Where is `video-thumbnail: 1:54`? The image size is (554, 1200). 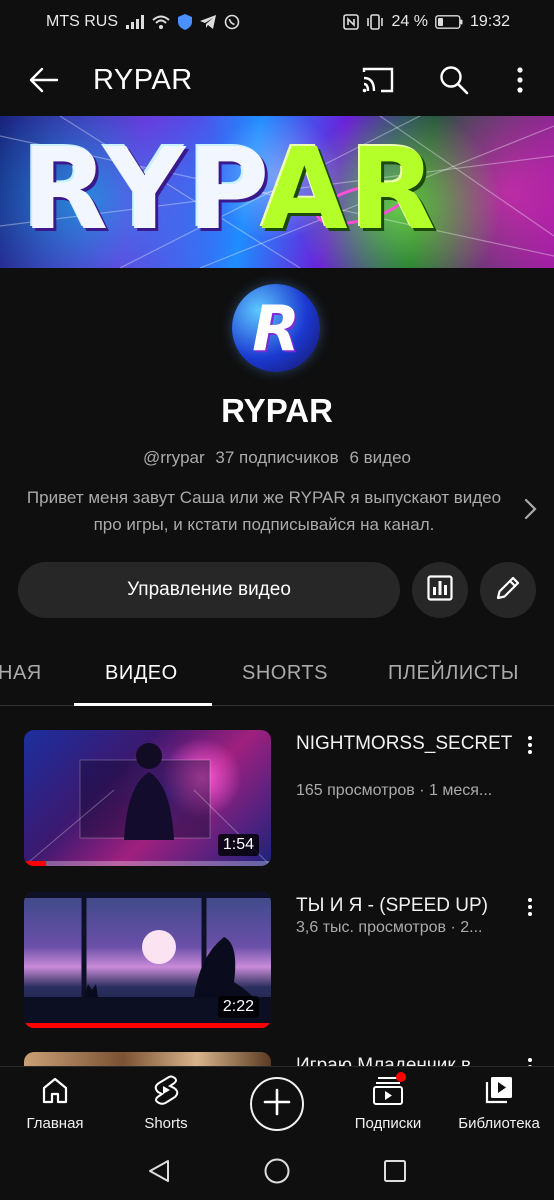 video-thumbnail: 1:54 is located at coordinates (147, 798).